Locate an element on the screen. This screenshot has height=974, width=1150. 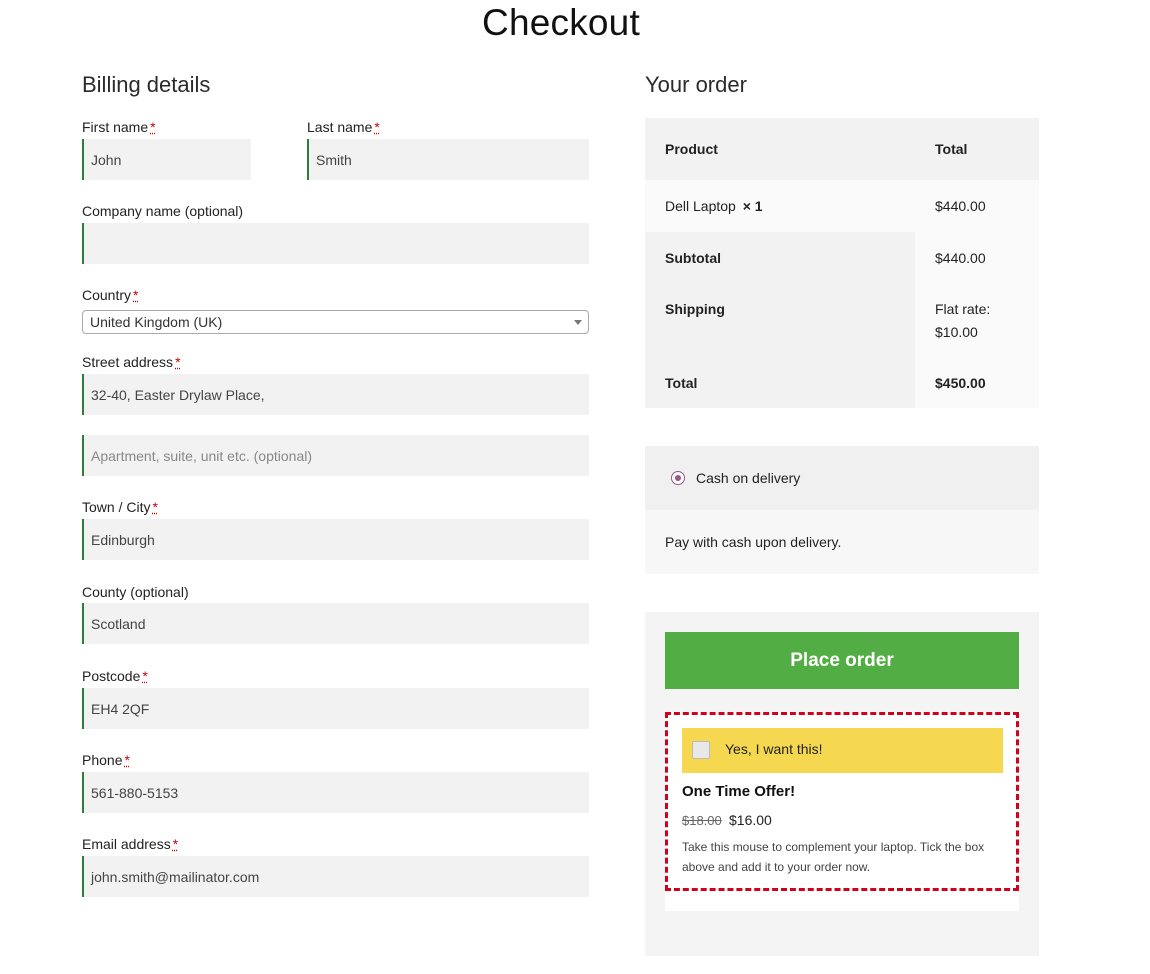
city-input: Edinburgh is located at coordinates (335, 539).